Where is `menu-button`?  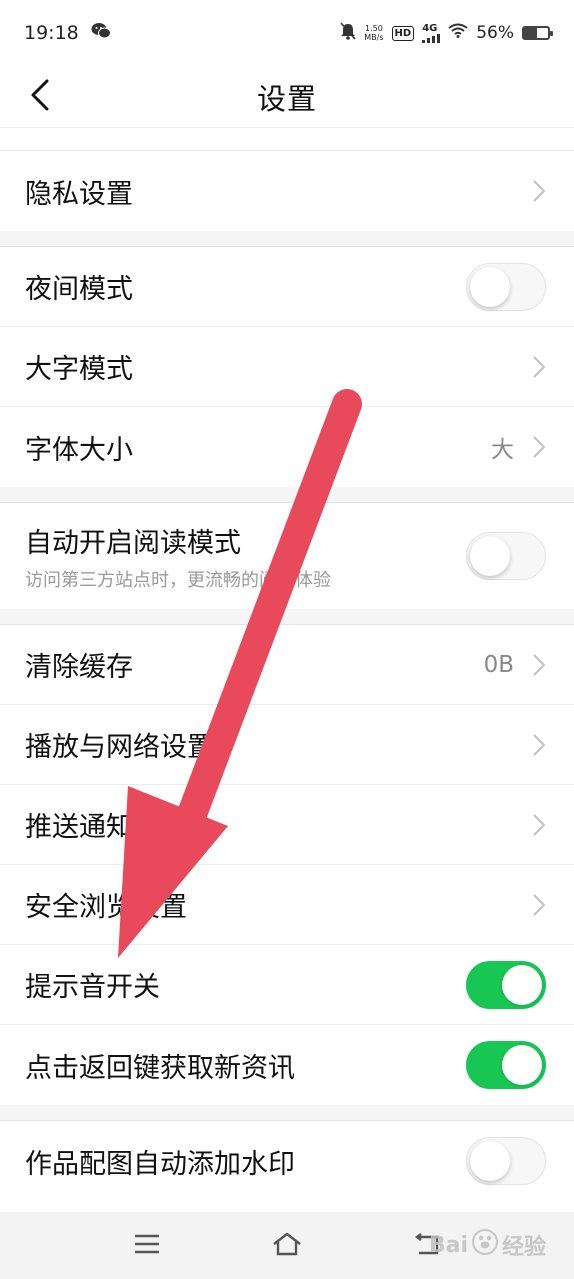
menu-button is located at coordinates (147, 1246).